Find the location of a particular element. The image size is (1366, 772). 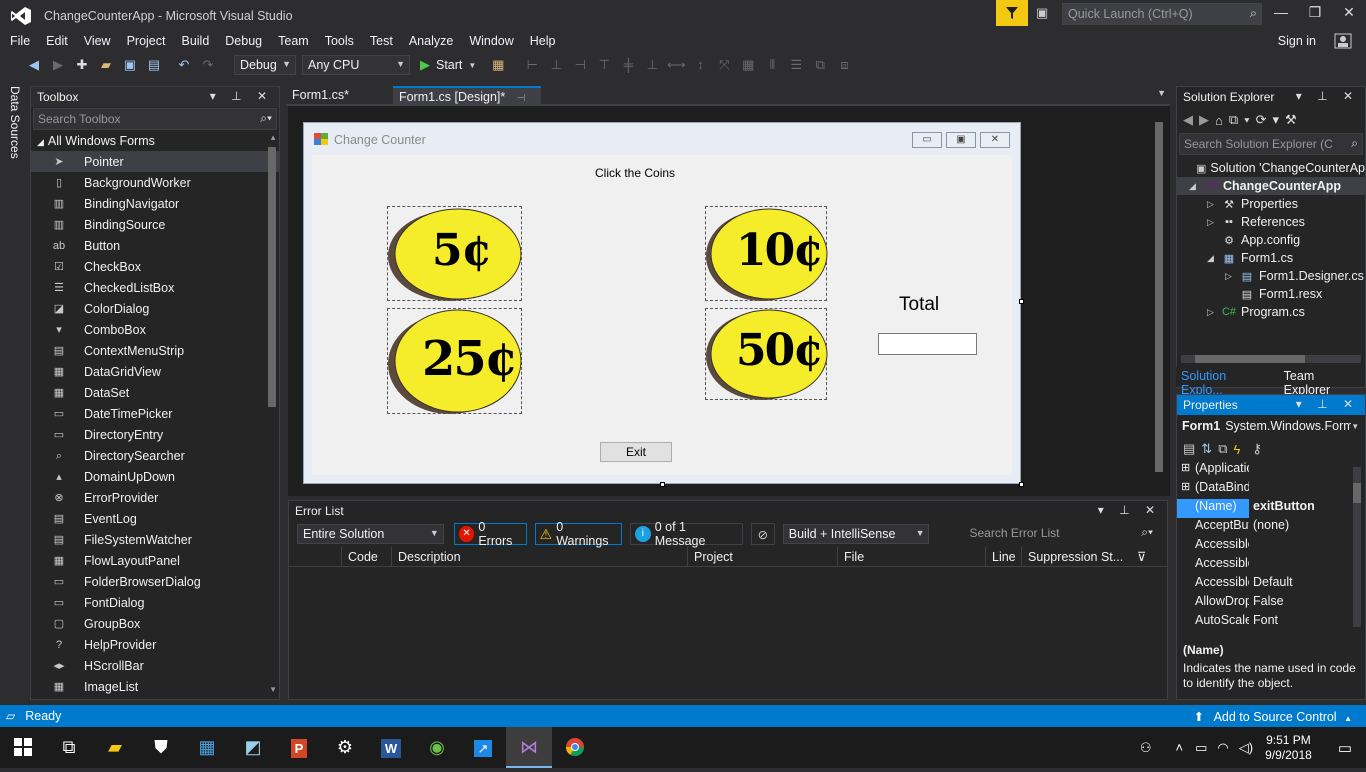

globe-app-icon: ◉ is located at coordinates (437, 747).